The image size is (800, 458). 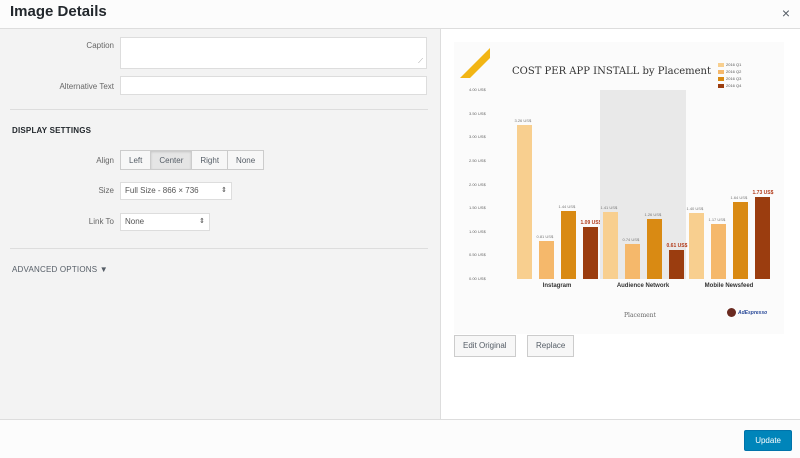 I want to click on align-left-button: Left, so click(x=136, y=160).